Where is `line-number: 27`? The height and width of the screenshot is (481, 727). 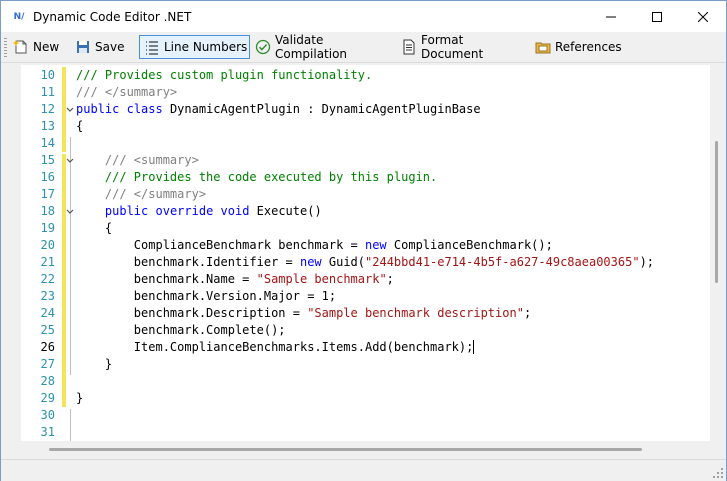 line-number: 27 is located at coordinates (47, 364).